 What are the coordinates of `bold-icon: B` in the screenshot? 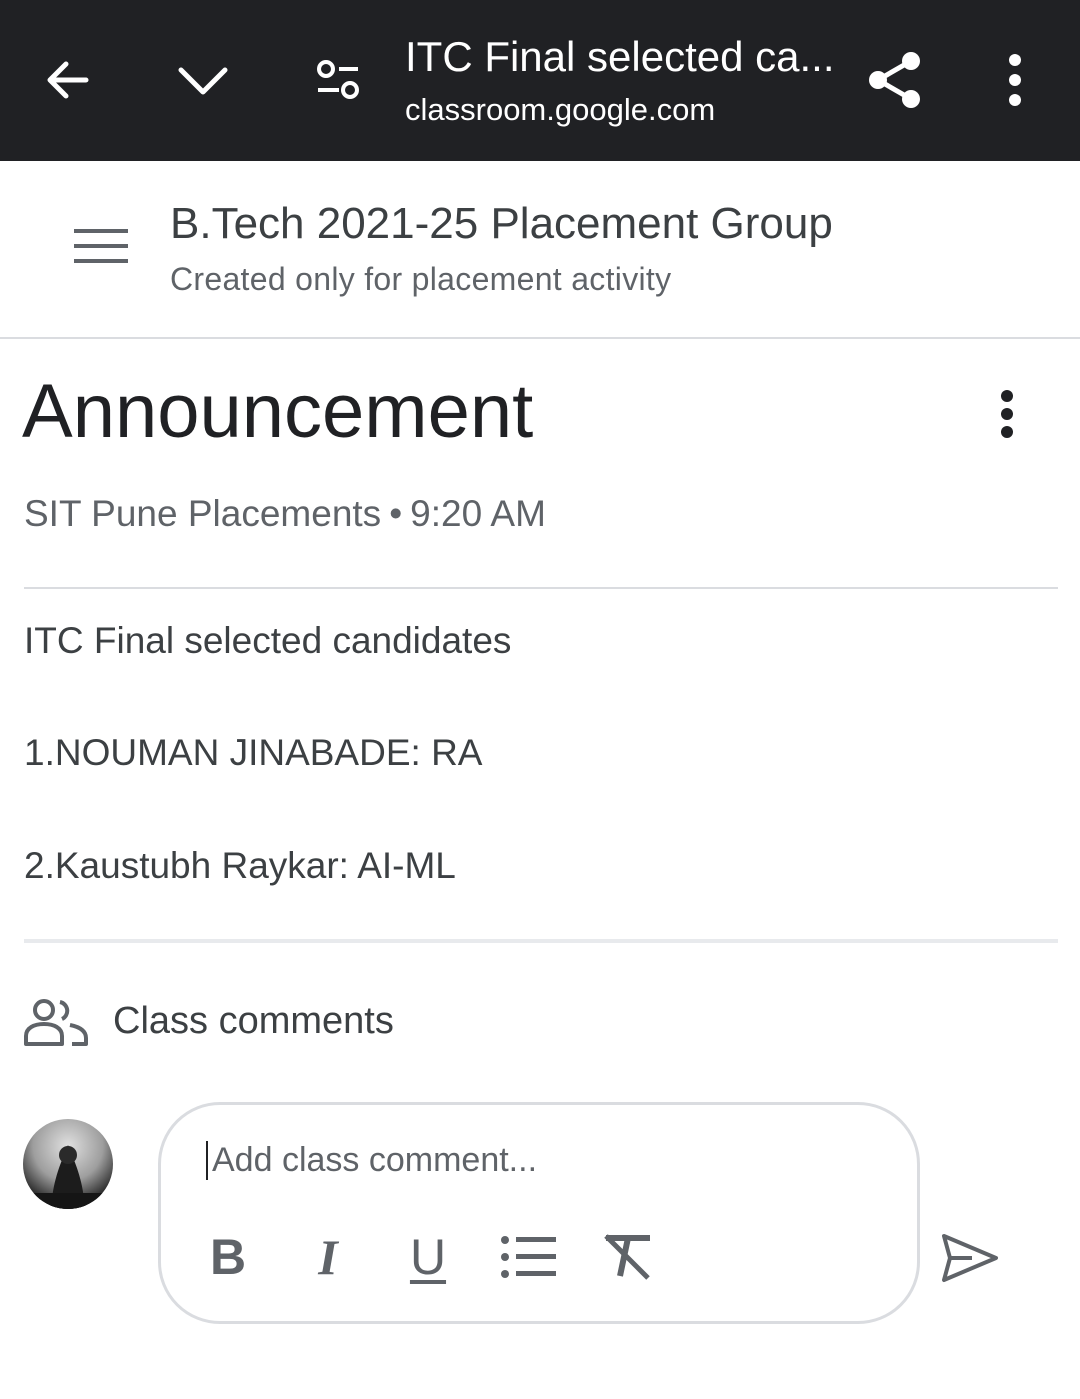 It's located at (228, 1257).